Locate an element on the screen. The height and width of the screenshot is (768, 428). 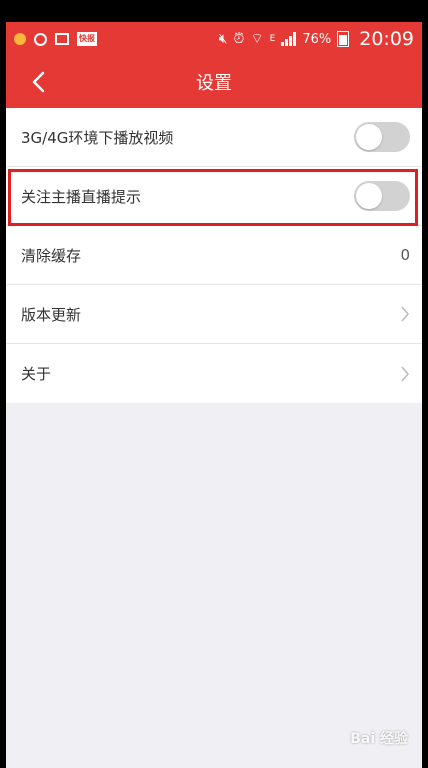
setting-row-clear-cache: 清除缓存 0 is located at coordinates (214, 255).